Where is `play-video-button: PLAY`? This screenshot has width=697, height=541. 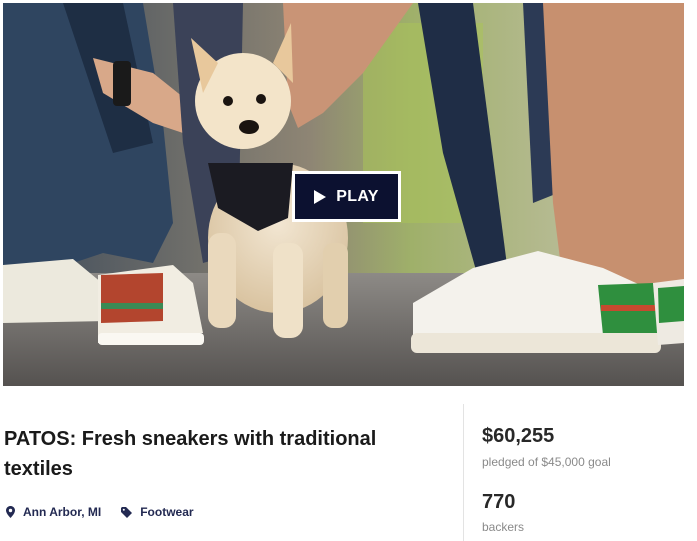
play-video-button: PLAY is located at coordinates (346, 196).